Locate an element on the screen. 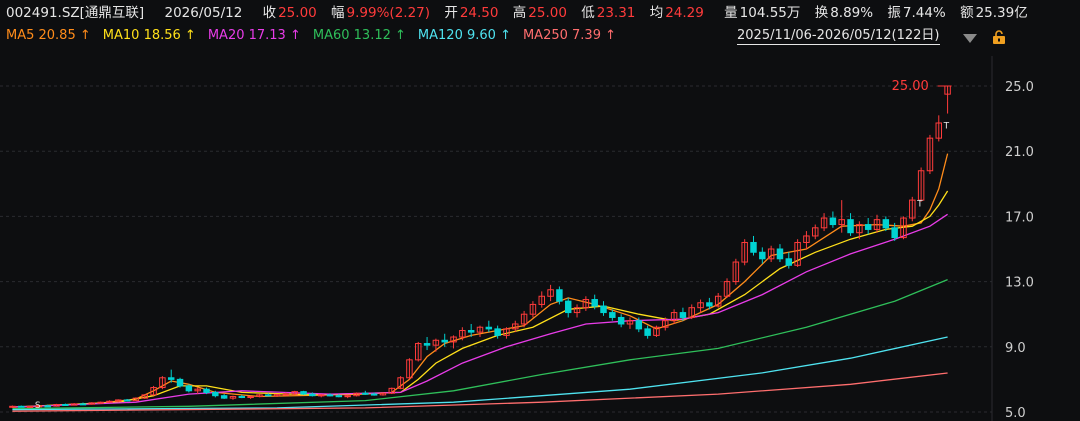  y-tick-label: 25.0 is located at coordinates (1019, 87).